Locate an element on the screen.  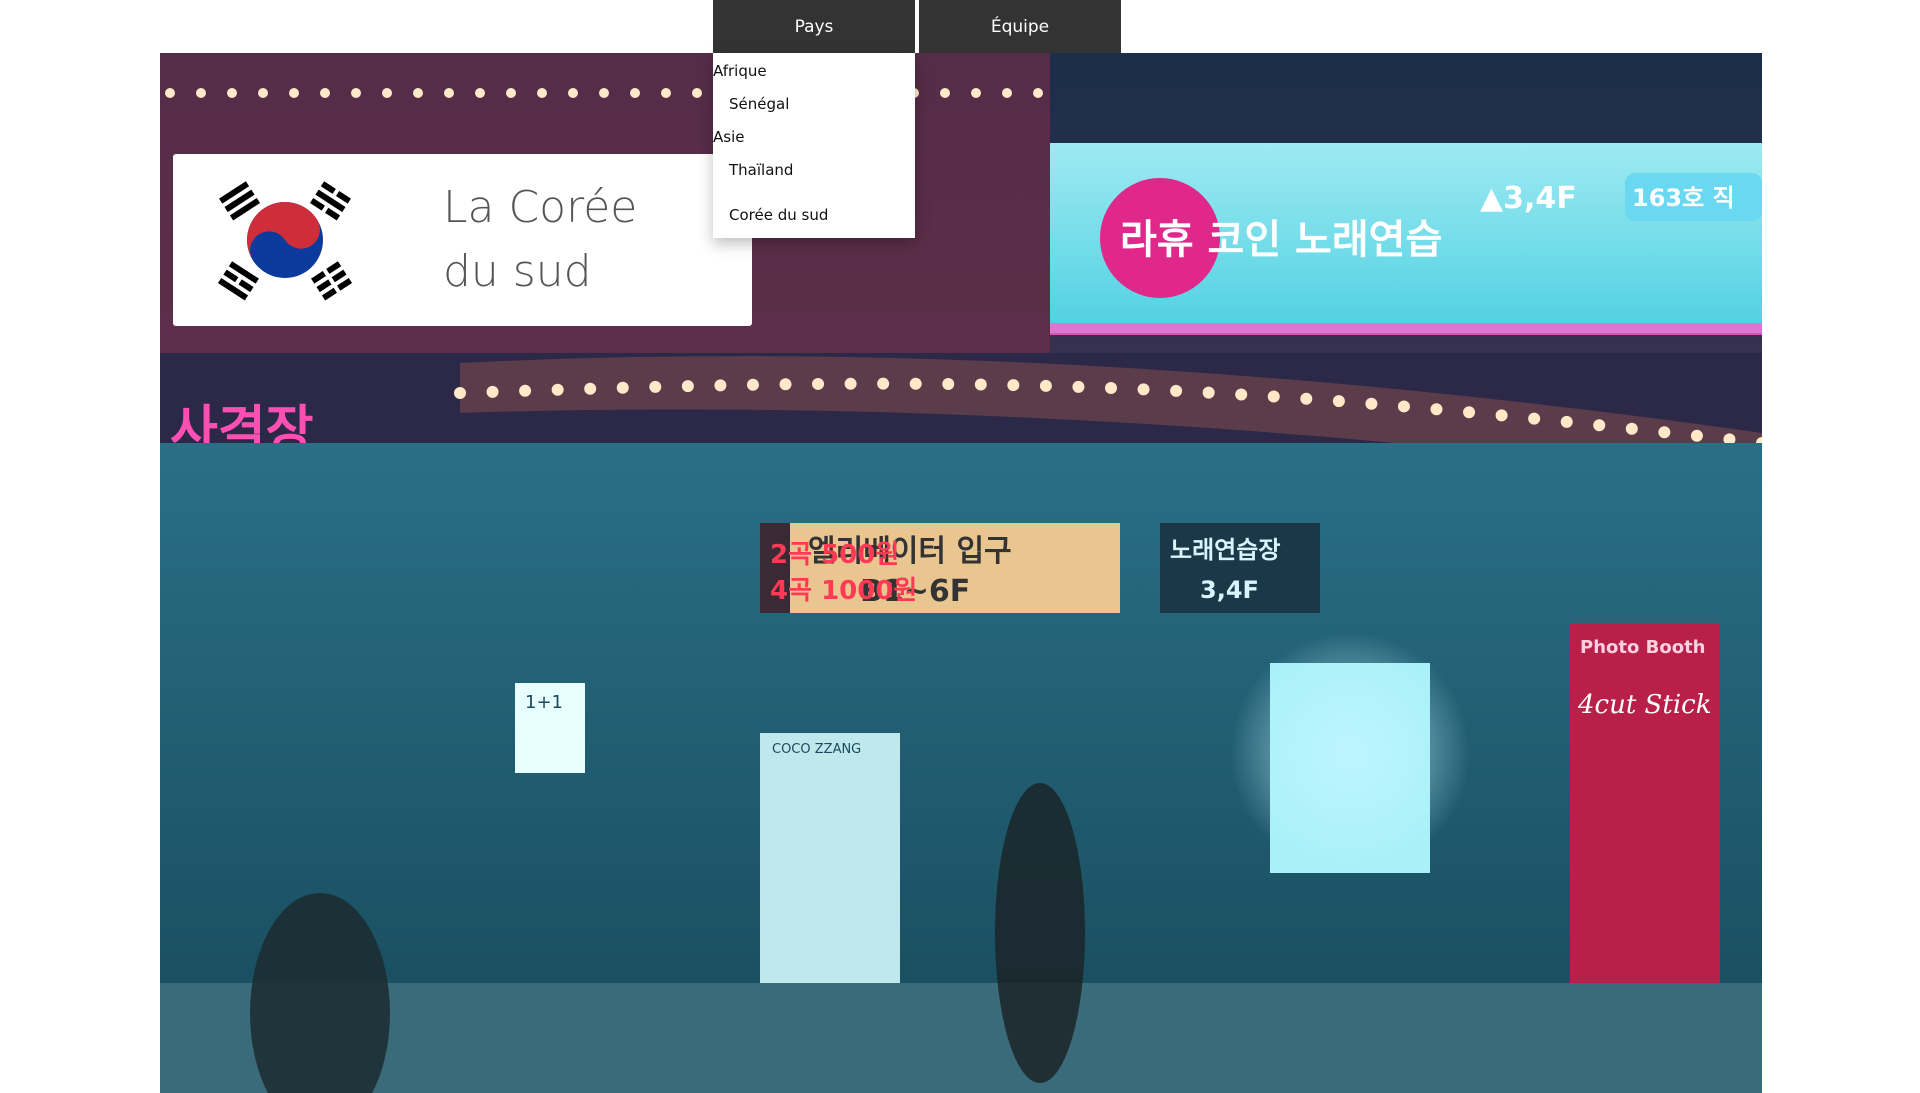
room-sign-text: 163호 직 is located at coordinates (1683, 198).